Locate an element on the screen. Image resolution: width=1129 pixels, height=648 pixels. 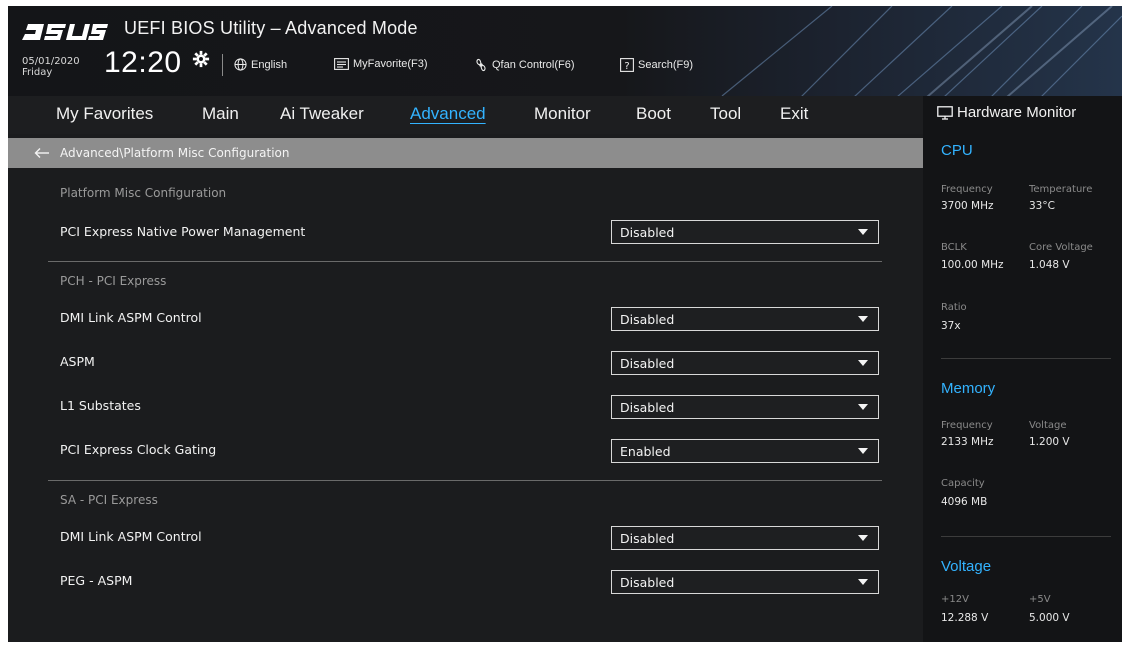
peg-aspm-dropdown: Disabled is located at coordinates (745, 582).